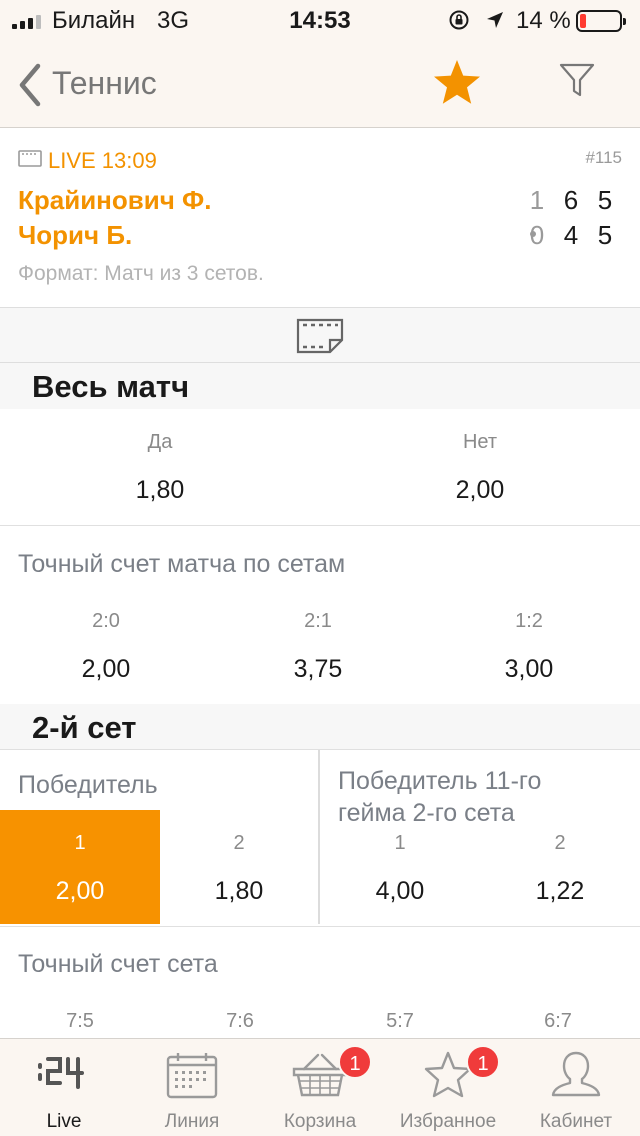 The width and height of the screenshot is (640, 1136). Describe the element at coordinates (106, 647) in the screenshot. I see `odd-cell-2-0: 2:0 2,00` at that location.